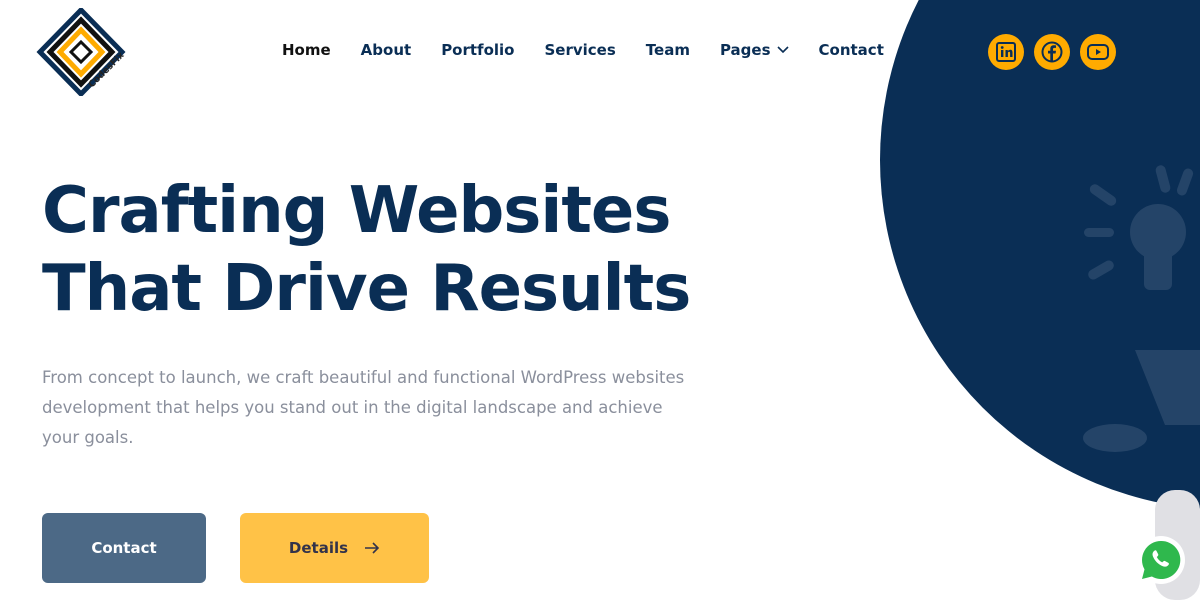 The image size is (1200, 600). I want to click on hero-title-line-2: That Drive Results, so click(366, 289).